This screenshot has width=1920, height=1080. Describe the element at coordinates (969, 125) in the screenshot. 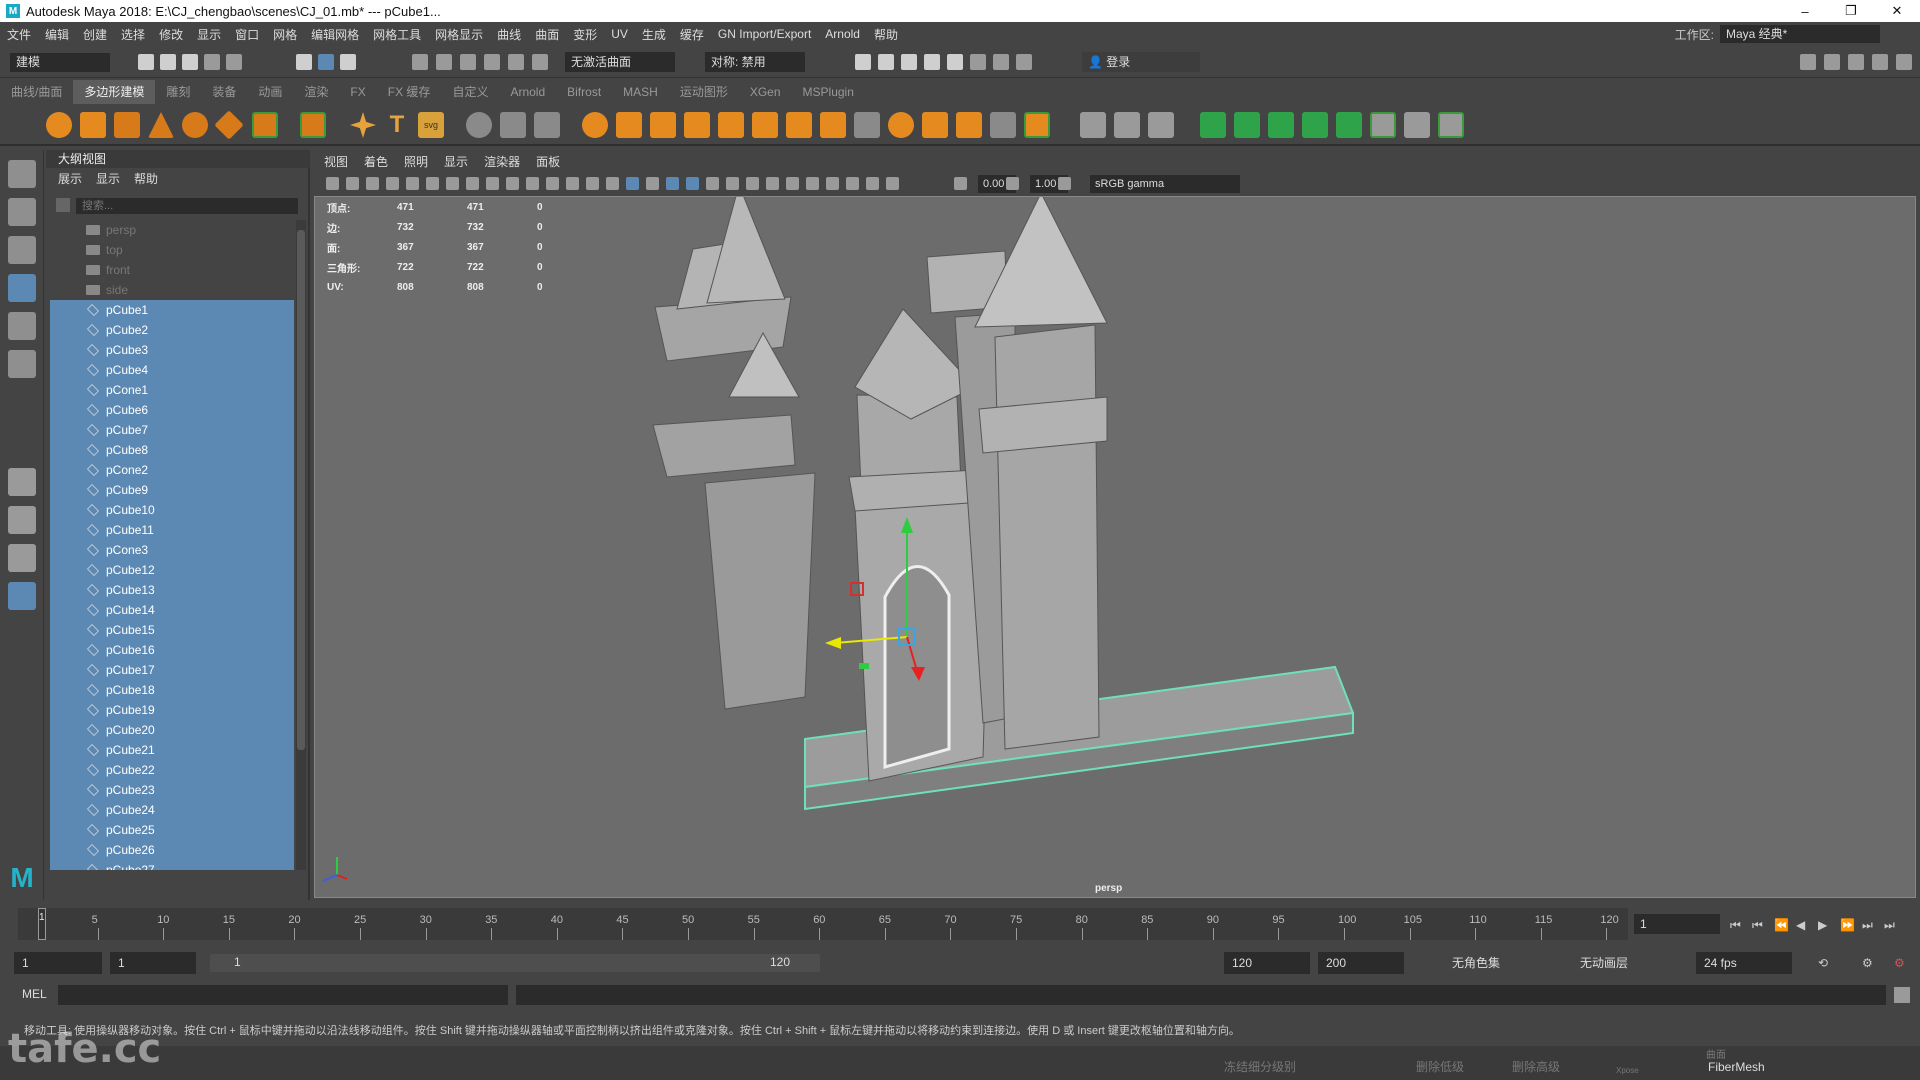

I see `poke-icon` at that location.